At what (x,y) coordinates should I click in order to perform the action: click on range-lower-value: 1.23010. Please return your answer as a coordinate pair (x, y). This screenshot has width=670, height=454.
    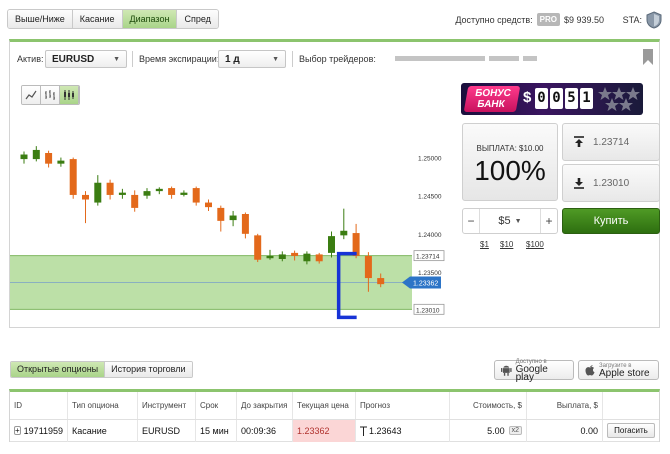
    Looking at the image, I should click on (611, 183).